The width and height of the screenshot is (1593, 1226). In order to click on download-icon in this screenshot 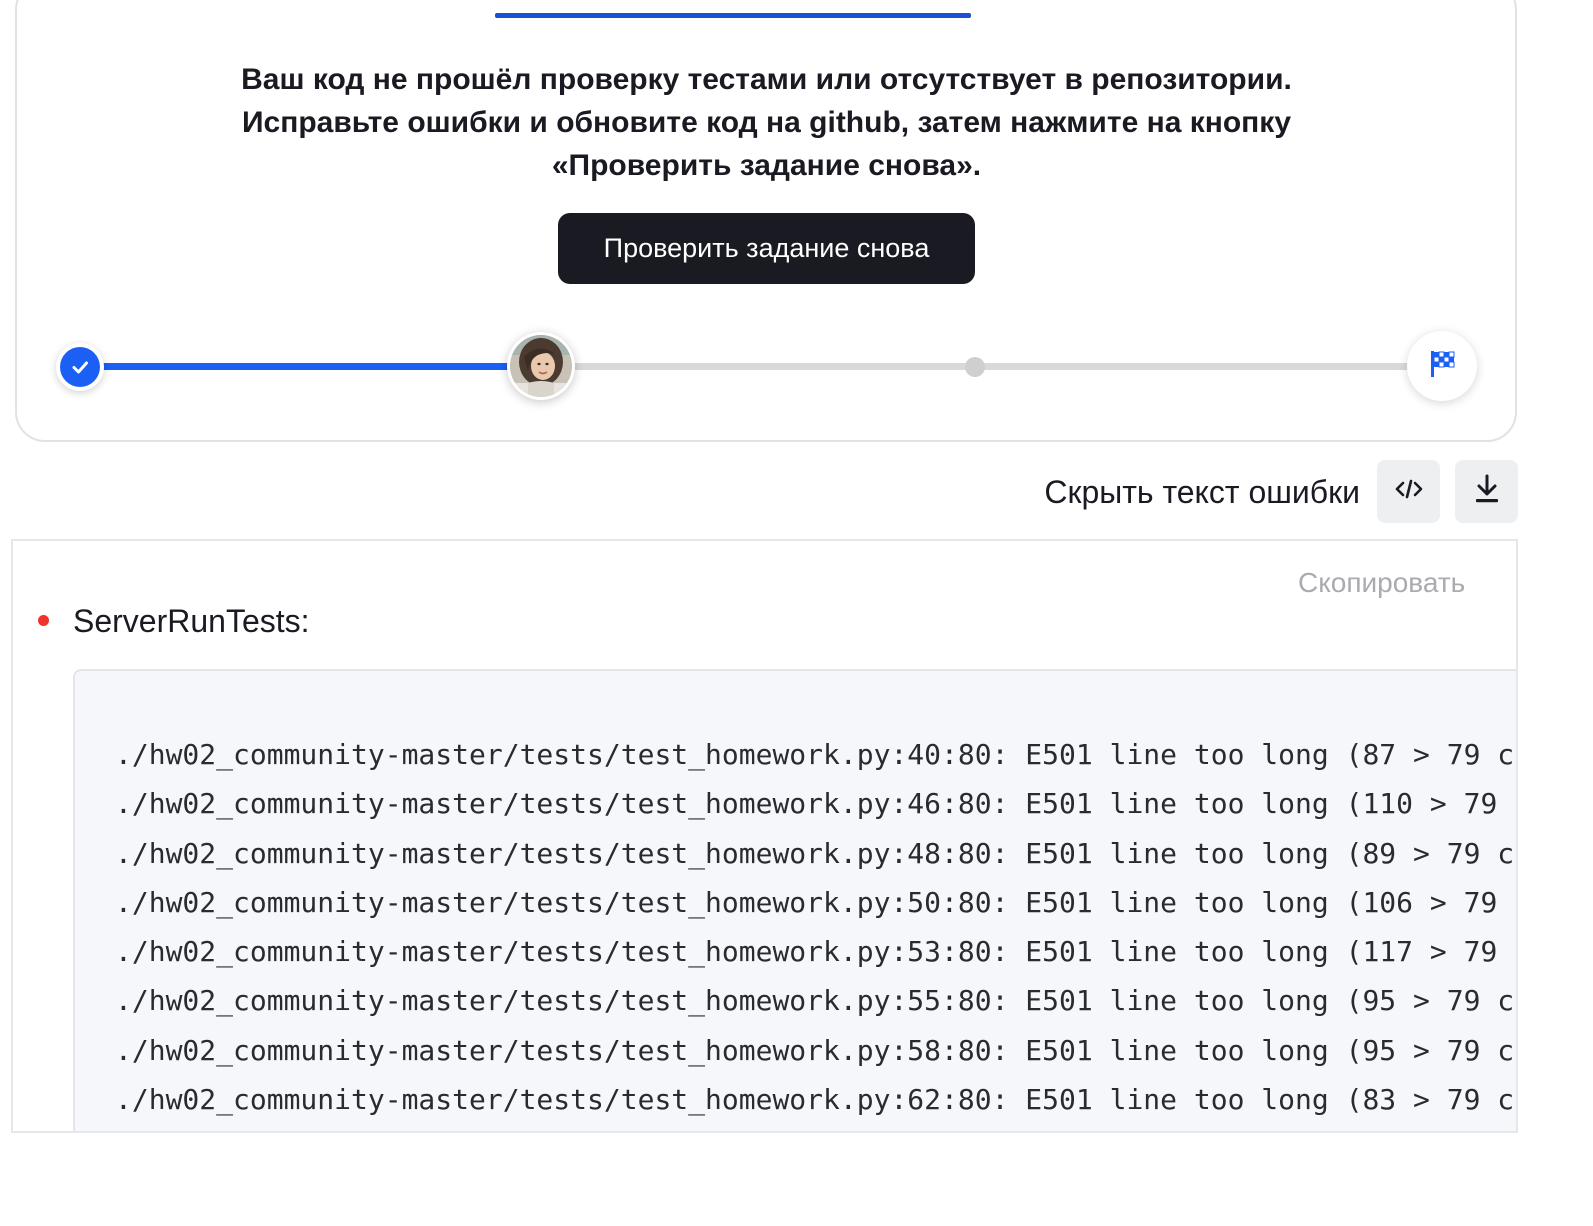, I will do `click(1487, 491)`.